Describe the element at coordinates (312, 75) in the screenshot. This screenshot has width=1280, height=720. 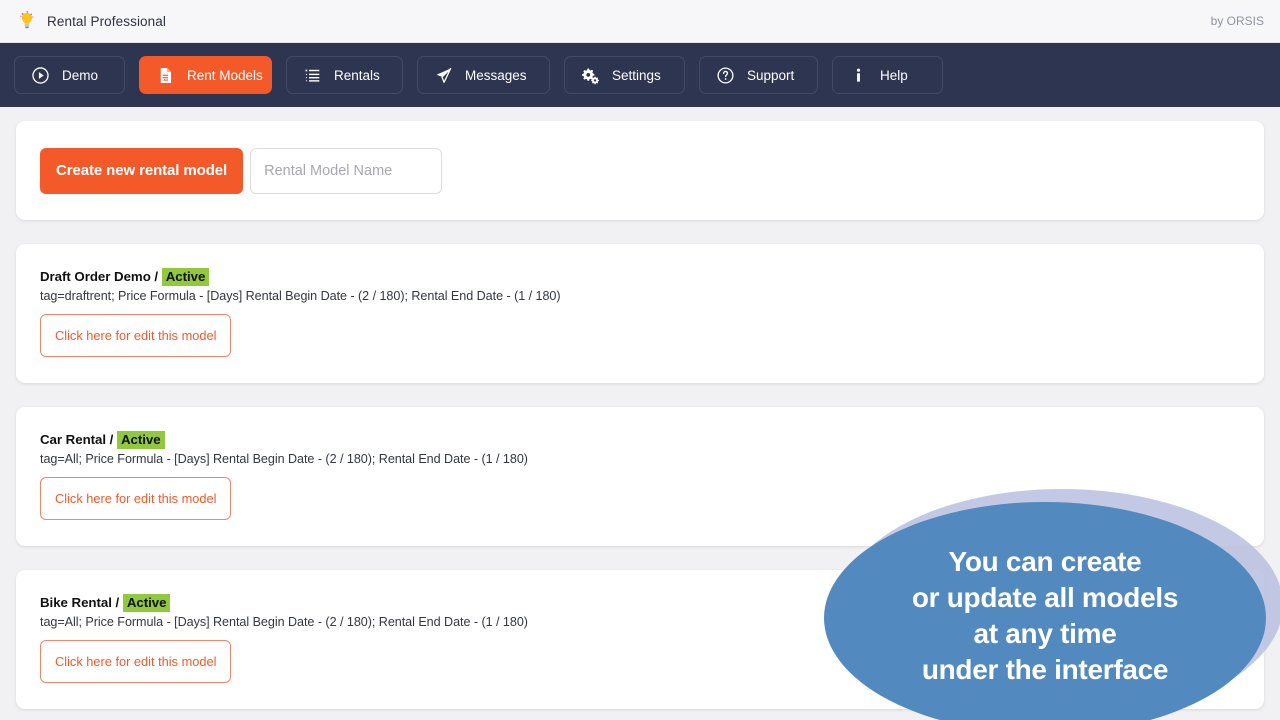
I see `list-icon` at that location.